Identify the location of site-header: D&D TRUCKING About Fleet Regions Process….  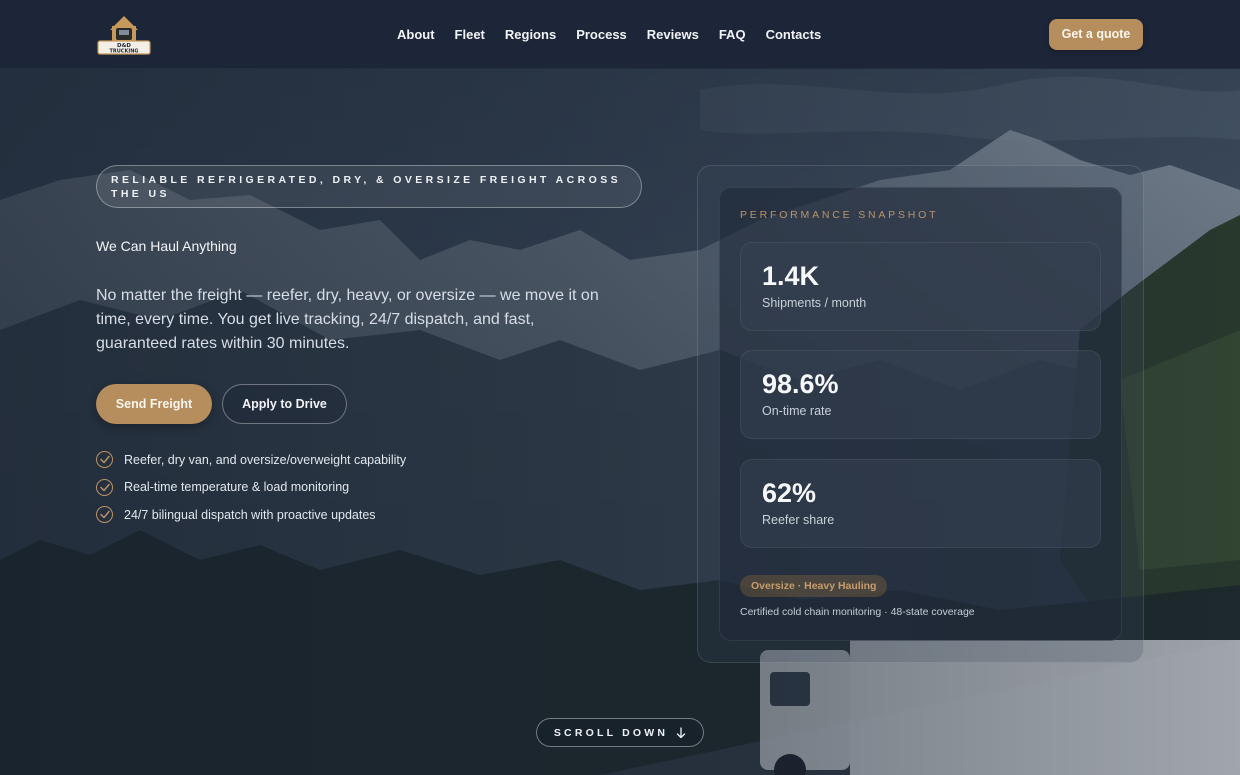
(620, 34).